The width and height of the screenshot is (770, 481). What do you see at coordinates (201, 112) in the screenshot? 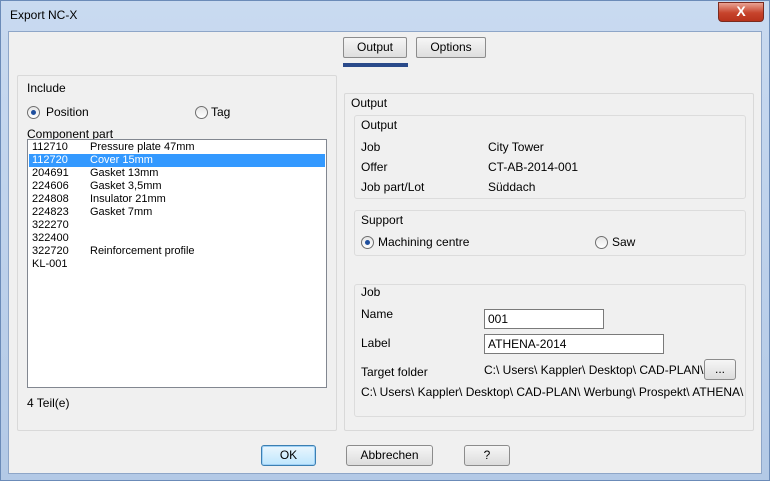
I see `tag-radio` at bounding box center [201, 112].